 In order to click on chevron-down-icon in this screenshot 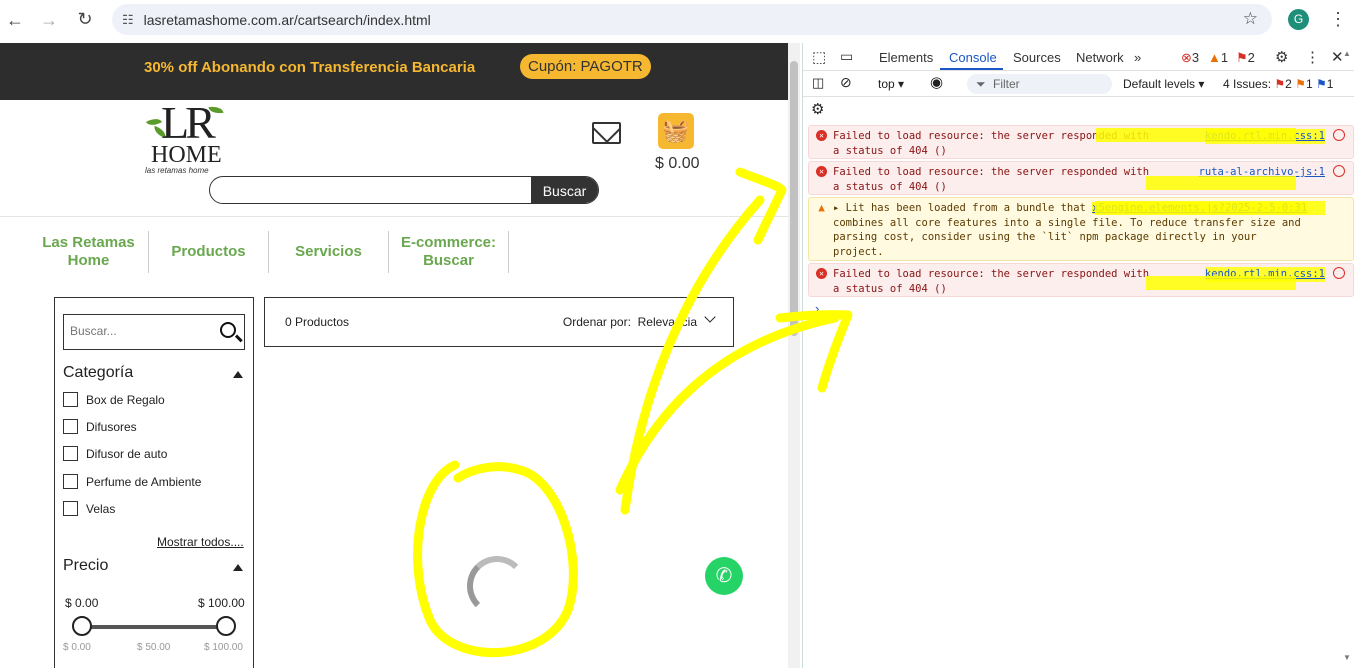, I will do `click(710, 317)`.